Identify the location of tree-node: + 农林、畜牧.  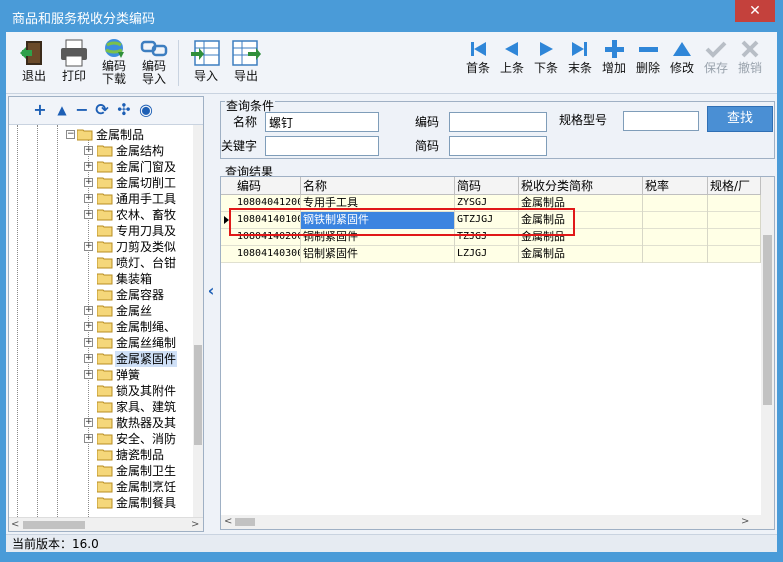
(101, 215).